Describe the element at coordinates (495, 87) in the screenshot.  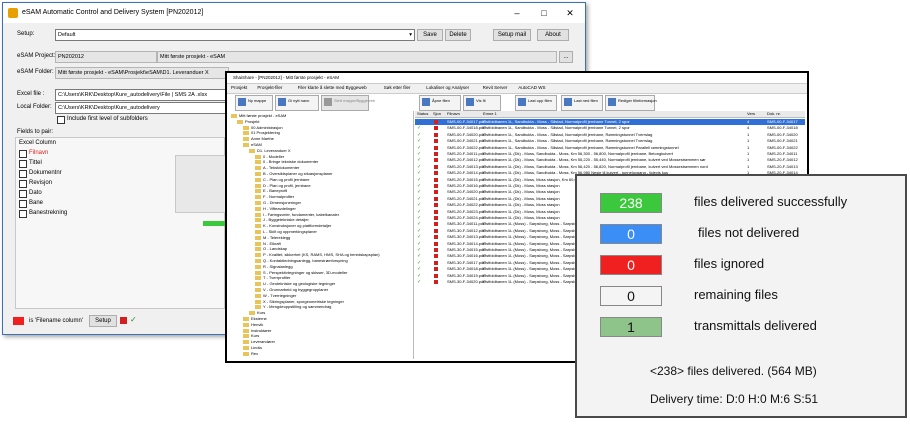
I see `menu-item: Revit Server` at that location.